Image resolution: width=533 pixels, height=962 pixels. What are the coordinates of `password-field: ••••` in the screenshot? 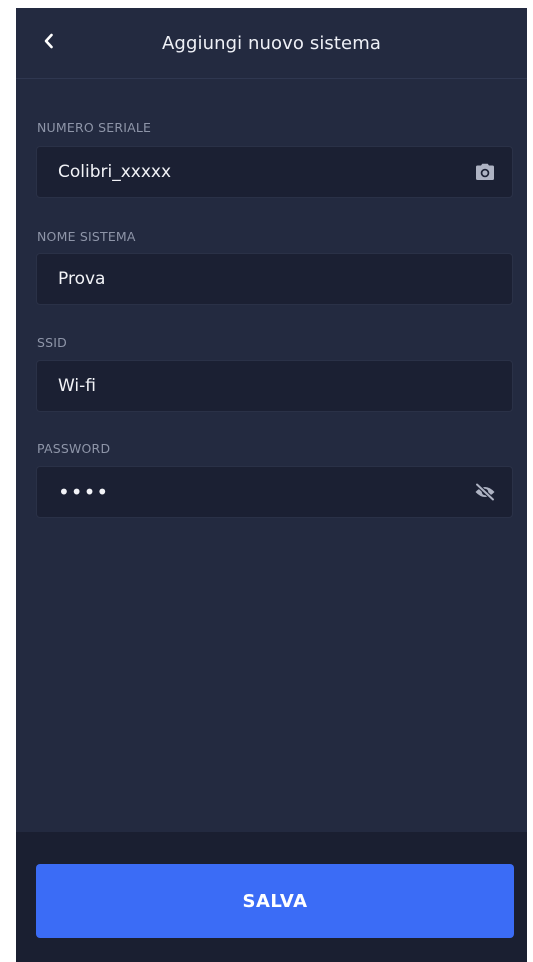 It's located at (274, 492).